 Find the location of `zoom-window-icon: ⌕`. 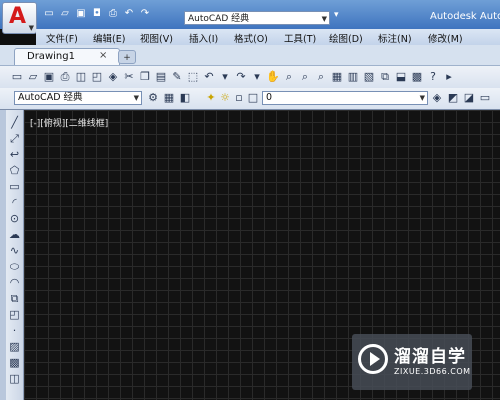

zoom-window-icon: ⌕ is located at coordinates (305, 77).